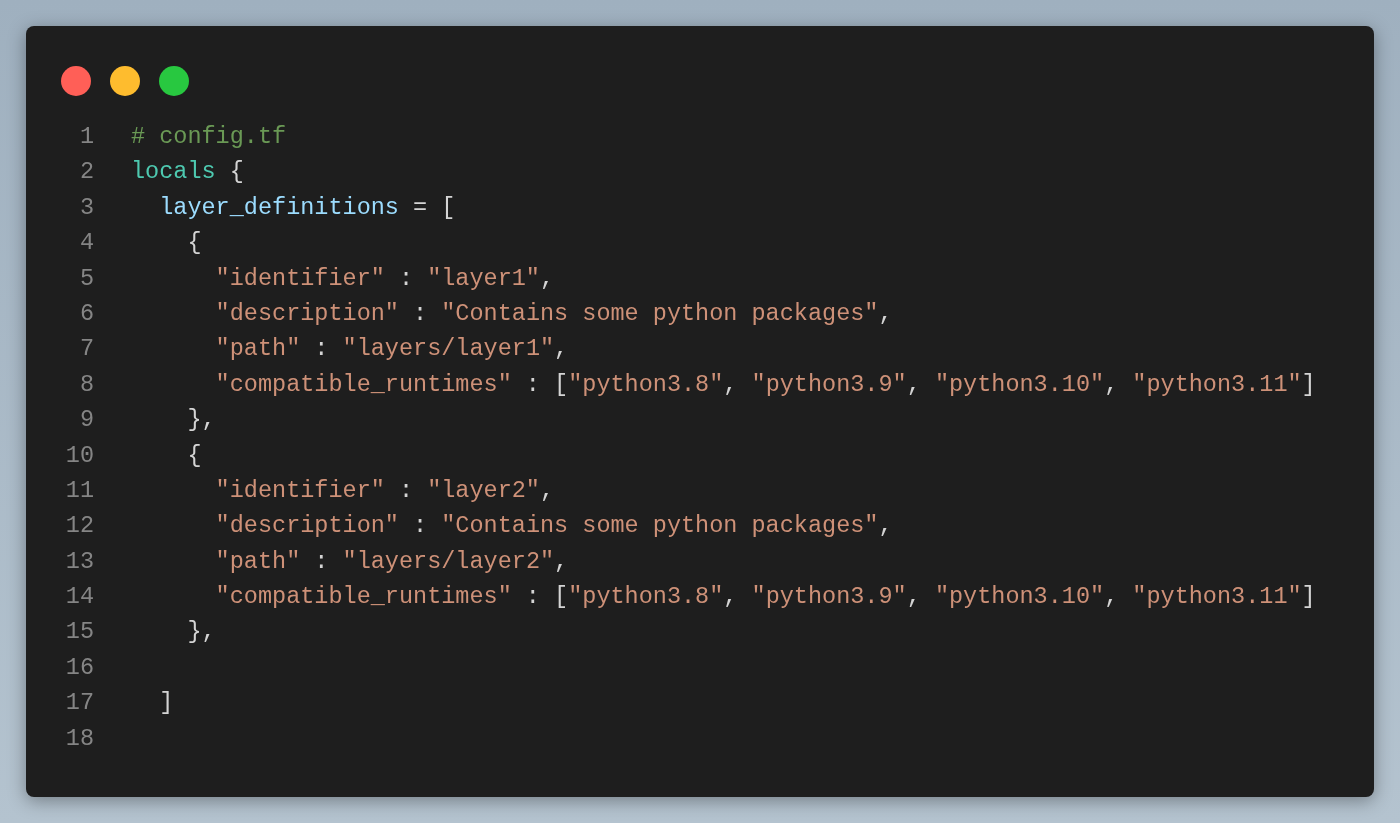  Describe the element at coordinates (209, 137) in the screenshot. I see `code-line: # config.tf` at that location.